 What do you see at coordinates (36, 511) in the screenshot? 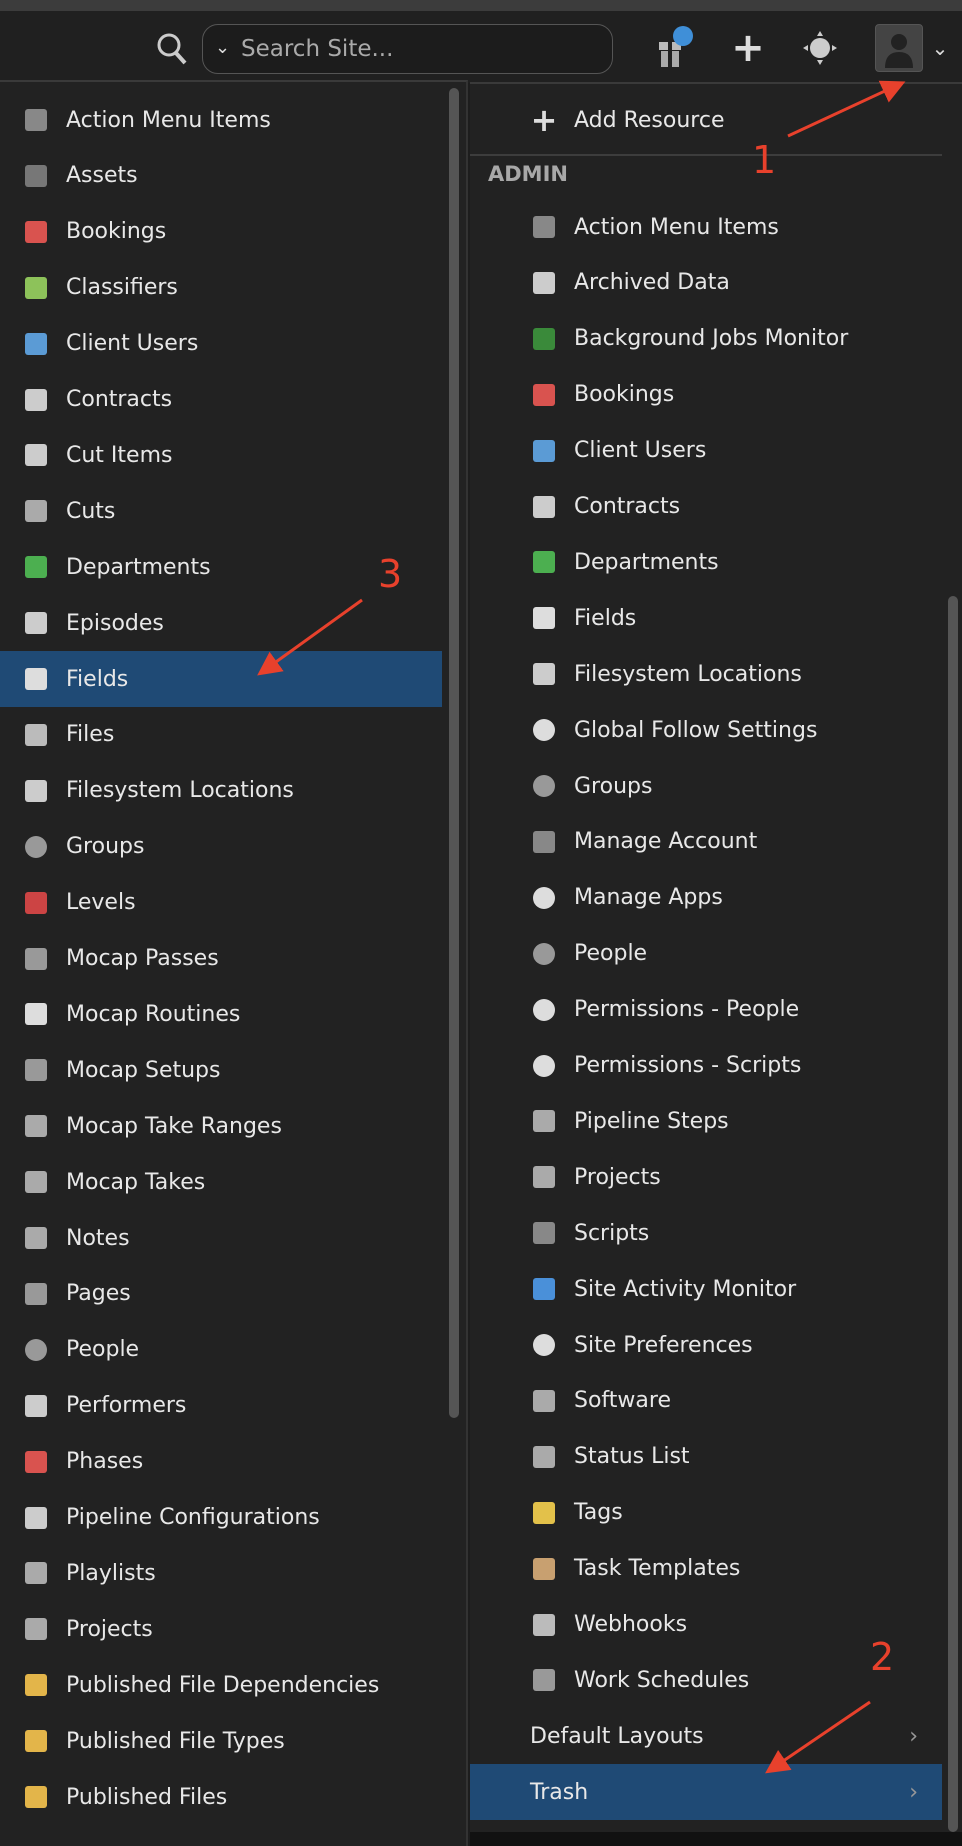
I see `clapper-icon` at bounding box center [36, 511].